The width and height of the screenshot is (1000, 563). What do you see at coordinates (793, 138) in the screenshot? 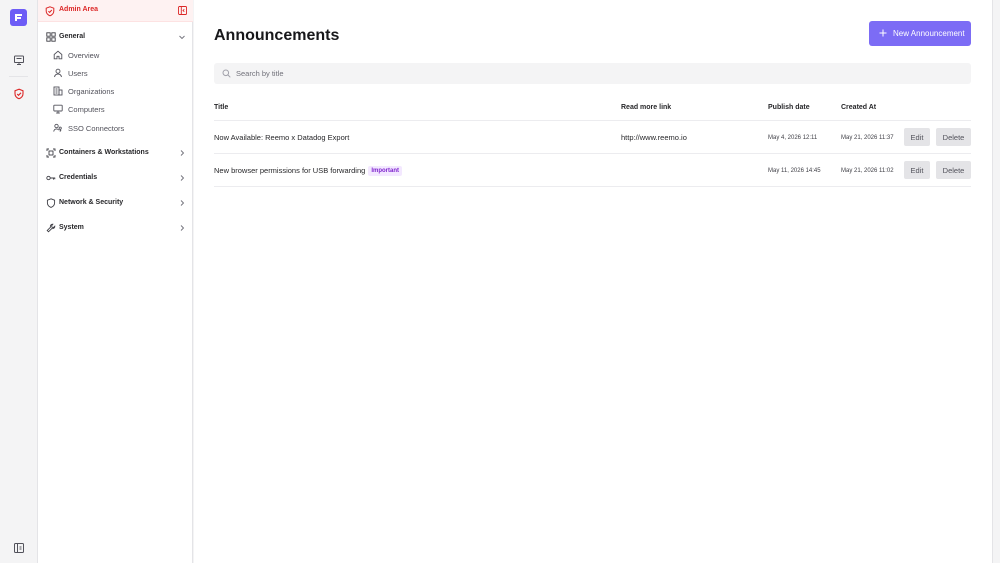
I see `publish-date: May 4, 2026 12:11` at bounding box center [793, 138].